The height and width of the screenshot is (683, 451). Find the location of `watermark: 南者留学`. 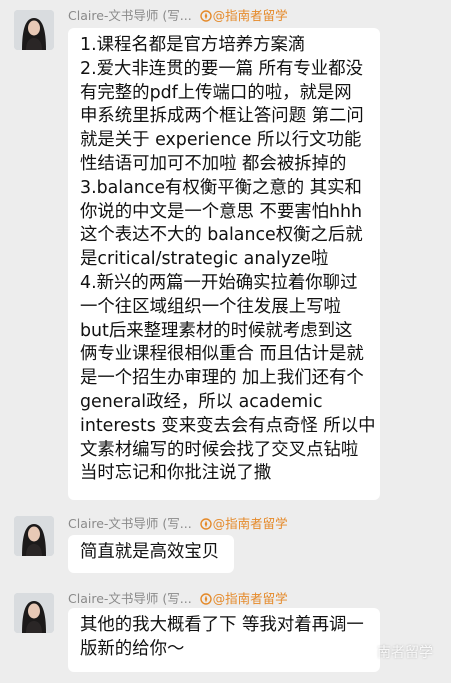

watermark: 南者留学 is located at coordinates (405, 653).